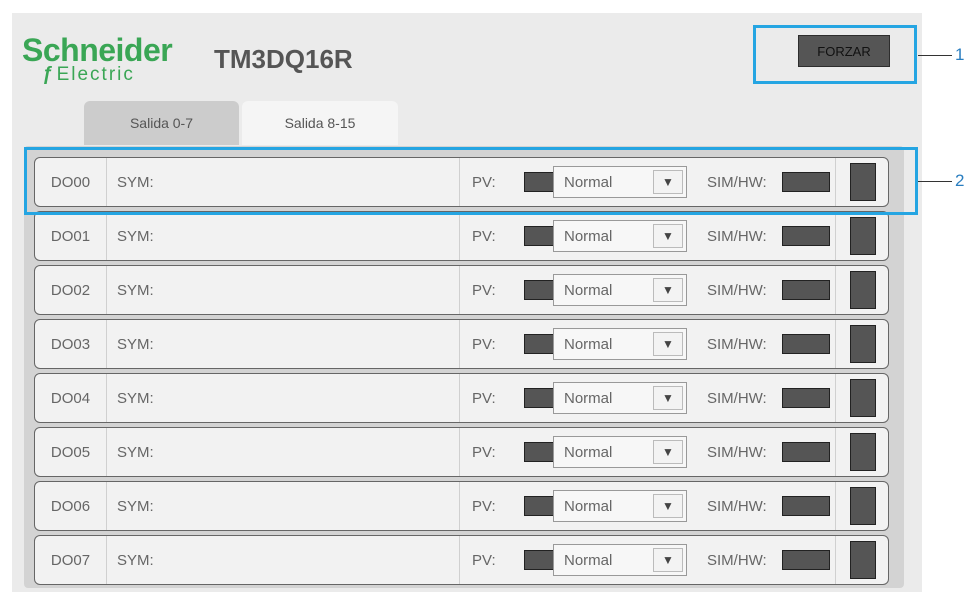 The width and height of the screenshot is (966, 592). Describe the element at coordinates (461, 290) in the screenshot. I see `output-row: DO02 SYM: PV: Normal ▼ SIM/HW:` at that location.